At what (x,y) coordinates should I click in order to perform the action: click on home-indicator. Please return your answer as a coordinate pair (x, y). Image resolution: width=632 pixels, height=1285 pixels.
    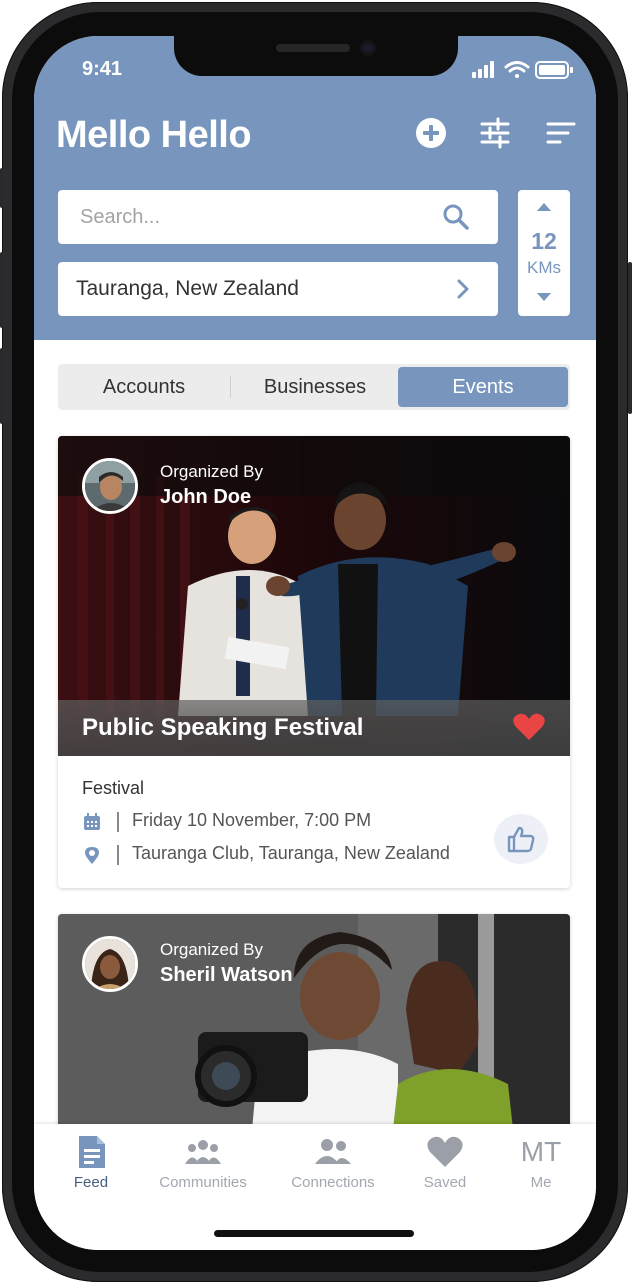
    Looking at the image, I should click on (314, 1233).